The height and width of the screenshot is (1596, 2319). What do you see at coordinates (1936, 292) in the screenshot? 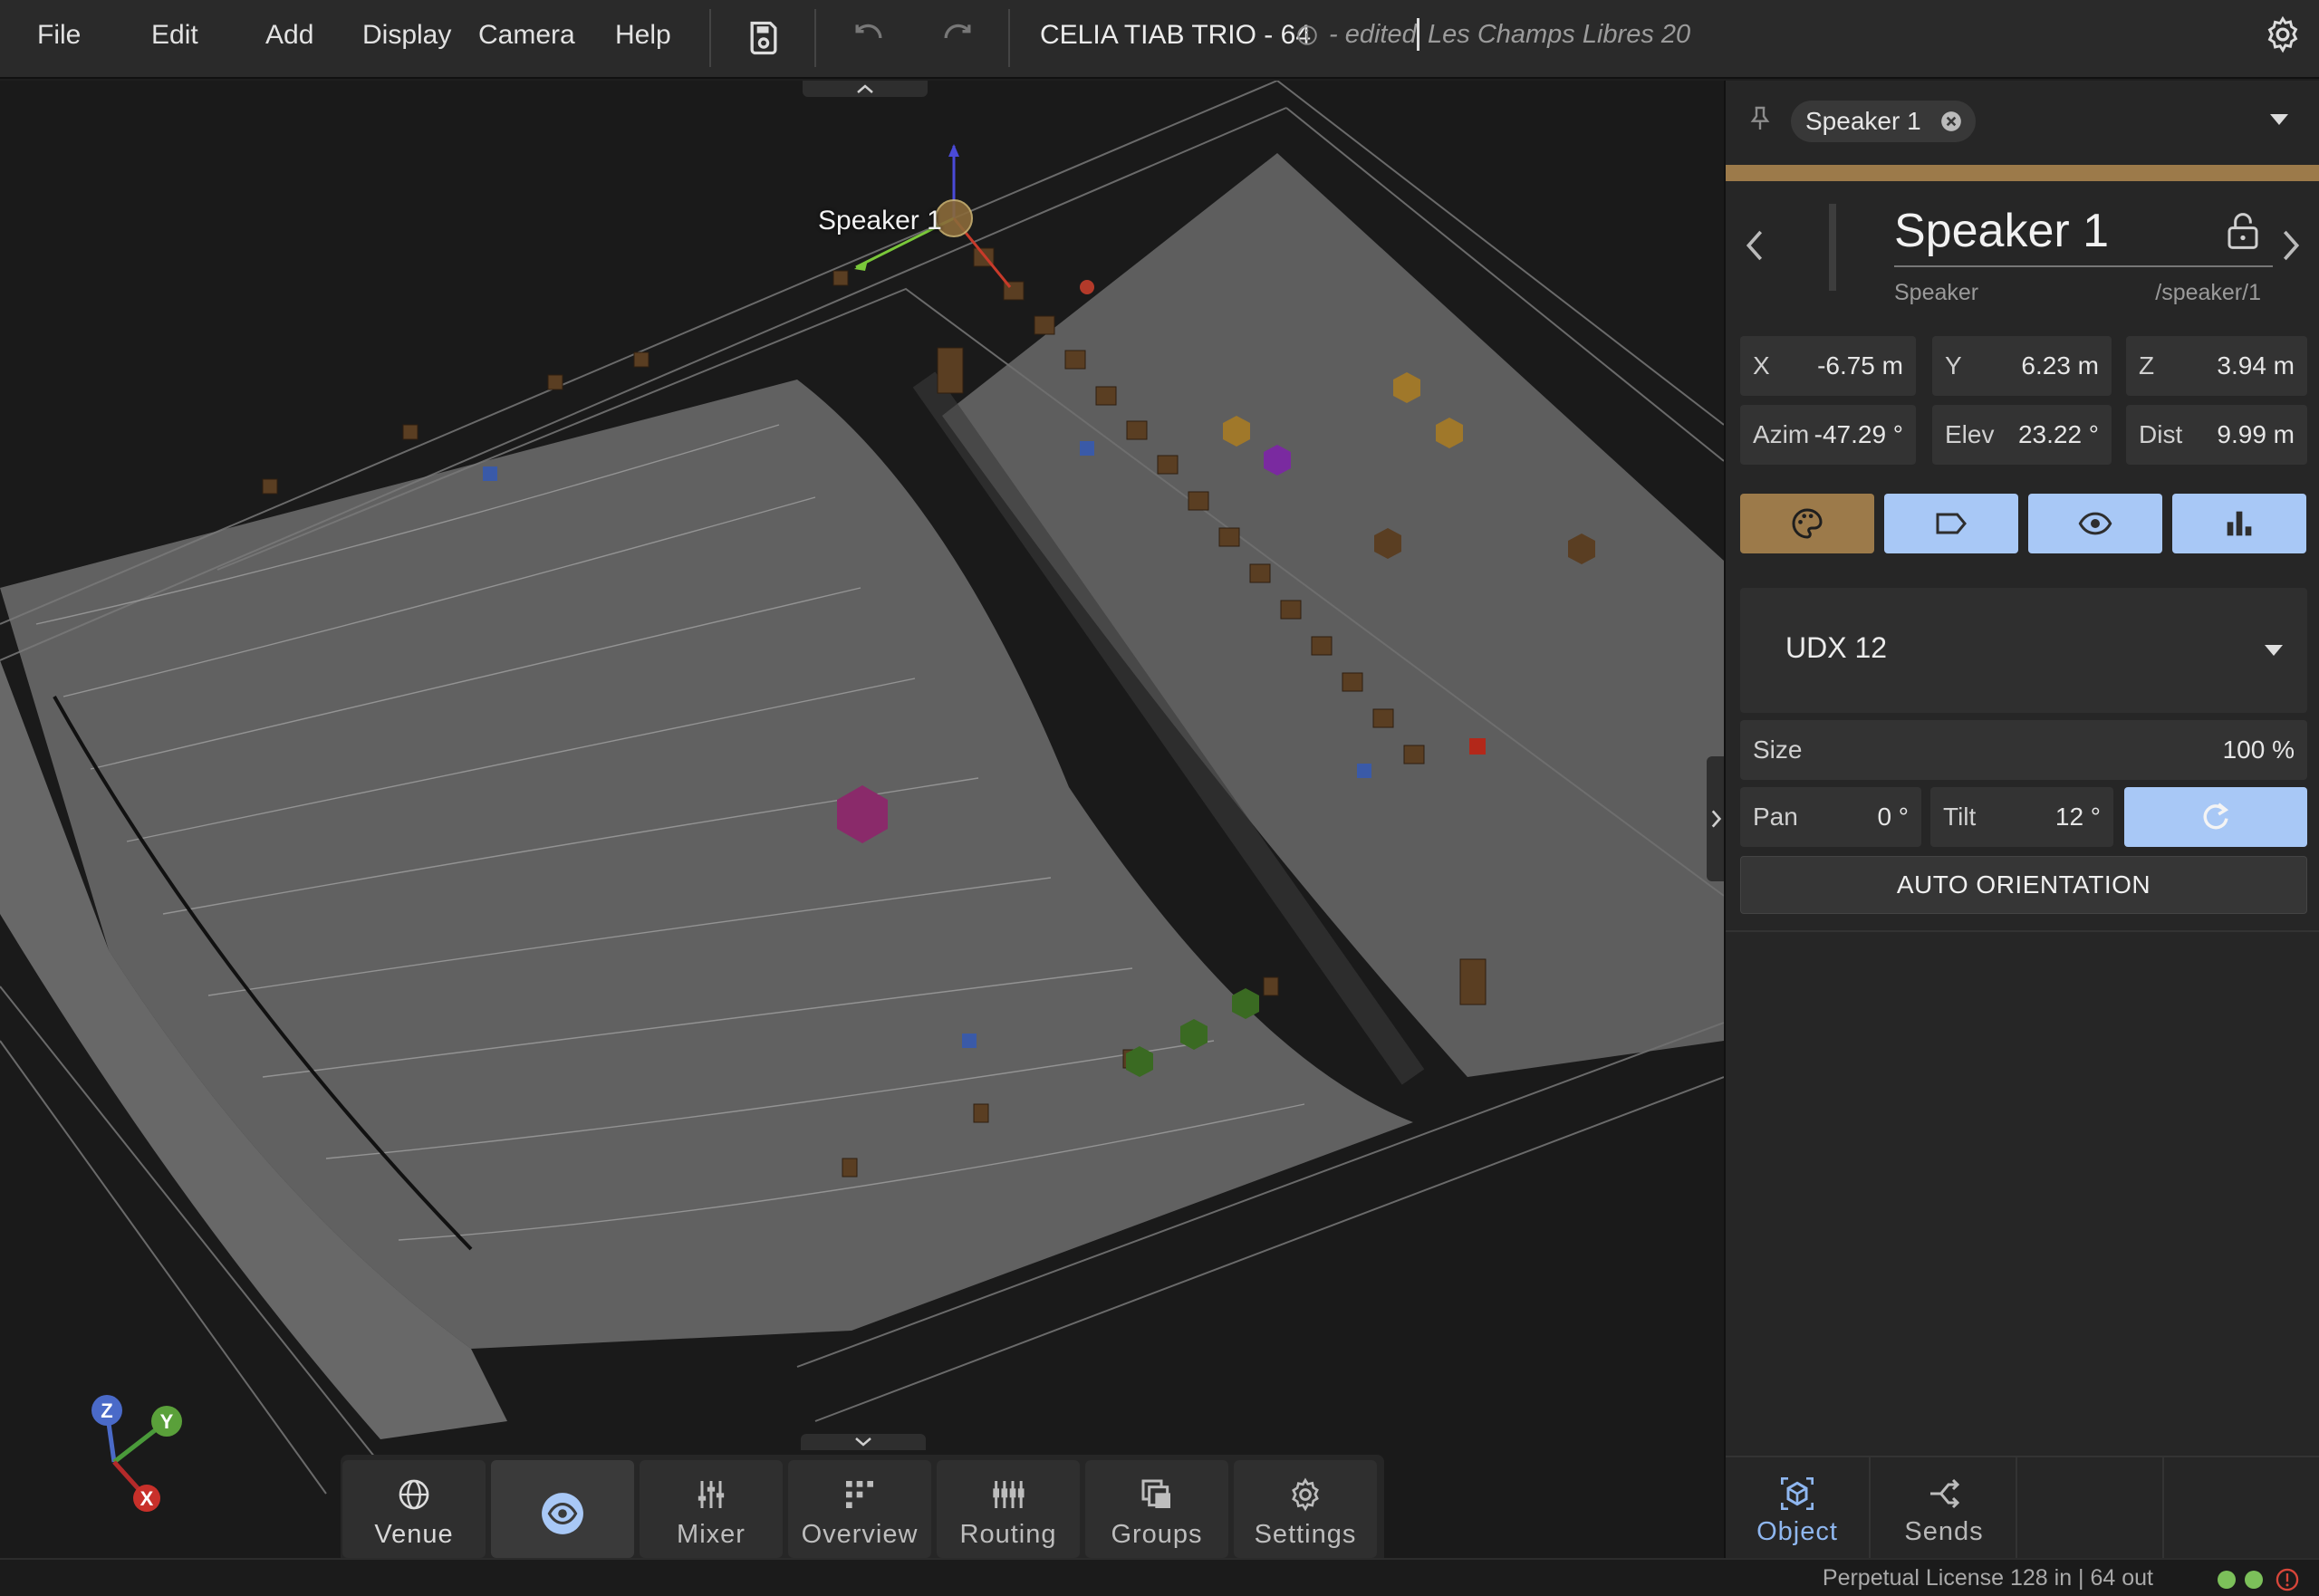
I see `object-type: Speaker` at bounding box center [1936, 292].